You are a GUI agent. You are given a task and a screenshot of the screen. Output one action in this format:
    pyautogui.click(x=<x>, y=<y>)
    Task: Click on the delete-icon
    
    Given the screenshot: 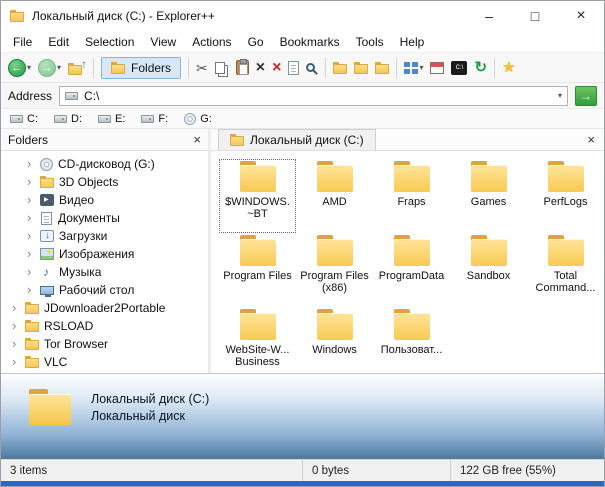 What is the action you would take?
    pyautogui.click(x=260, y=68)
    